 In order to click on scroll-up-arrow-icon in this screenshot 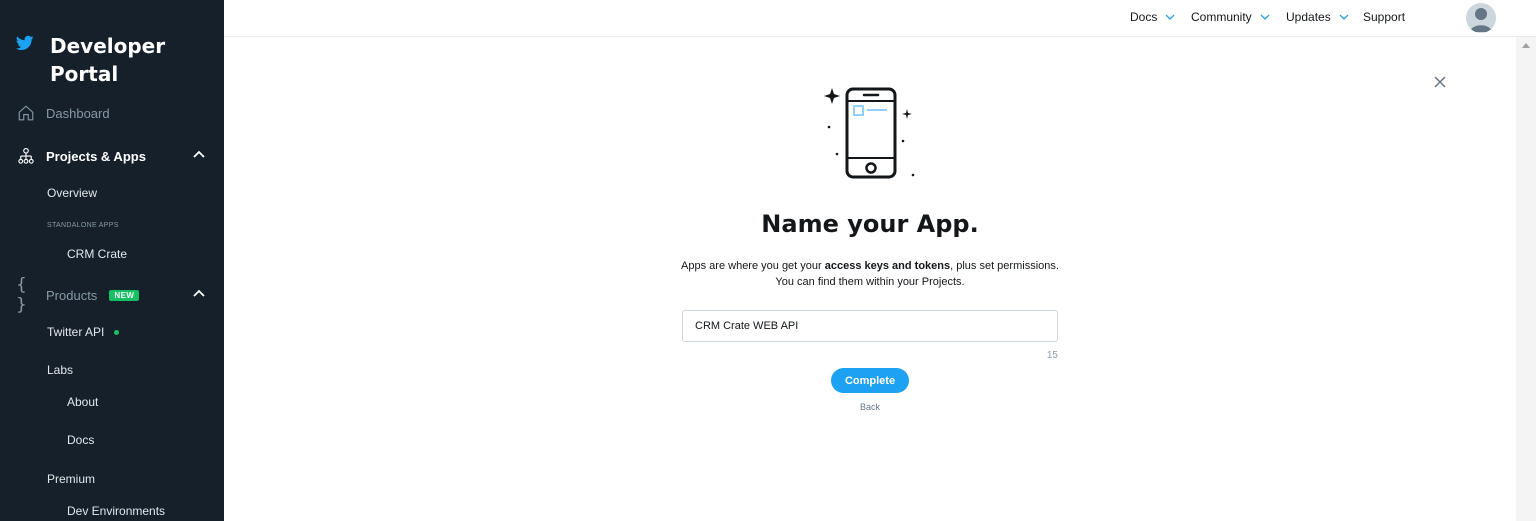, I will do `click(1526, 45)`.